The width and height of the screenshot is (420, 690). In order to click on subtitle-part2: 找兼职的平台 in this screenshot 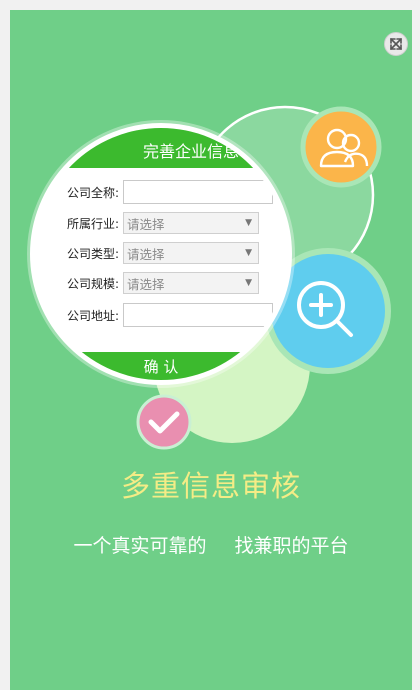, I will do `click(291, 546)`.